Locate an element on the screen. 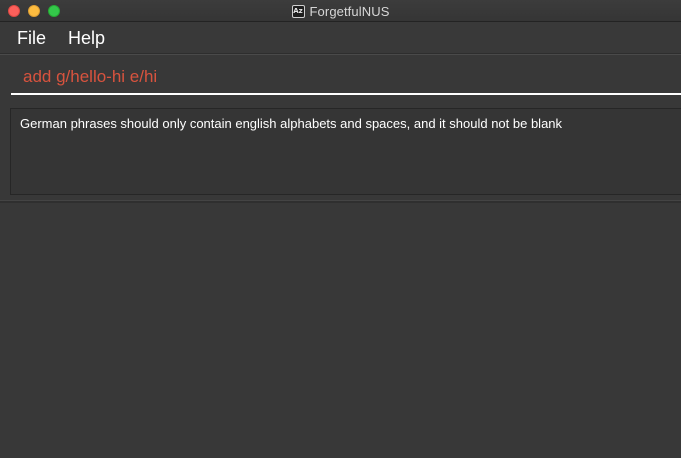  menu-file: File is located at coordinates (31, 38).